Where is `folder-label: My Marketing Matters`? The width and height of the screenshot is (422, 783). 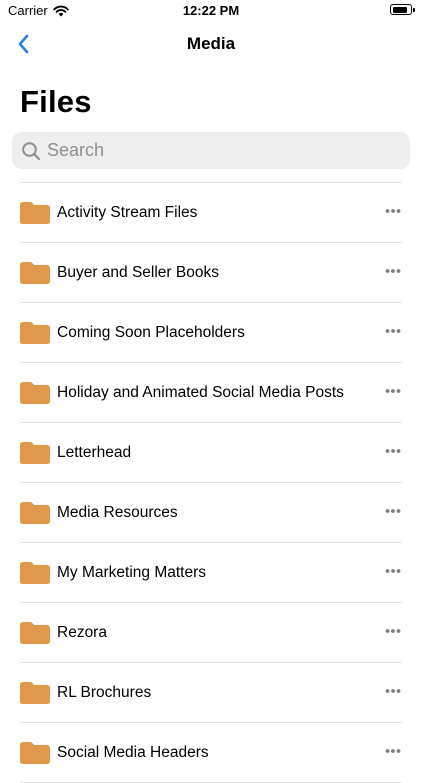 folder-label: My Marketing Matters is located at coordinates (132, 572).